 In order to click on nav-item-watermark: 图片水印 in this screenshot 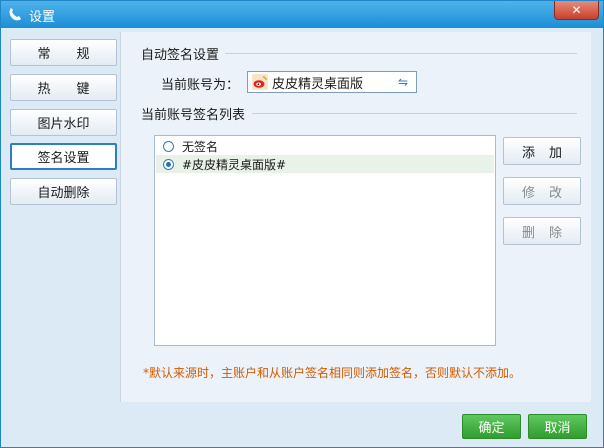, I will do `click(63, 122)`.